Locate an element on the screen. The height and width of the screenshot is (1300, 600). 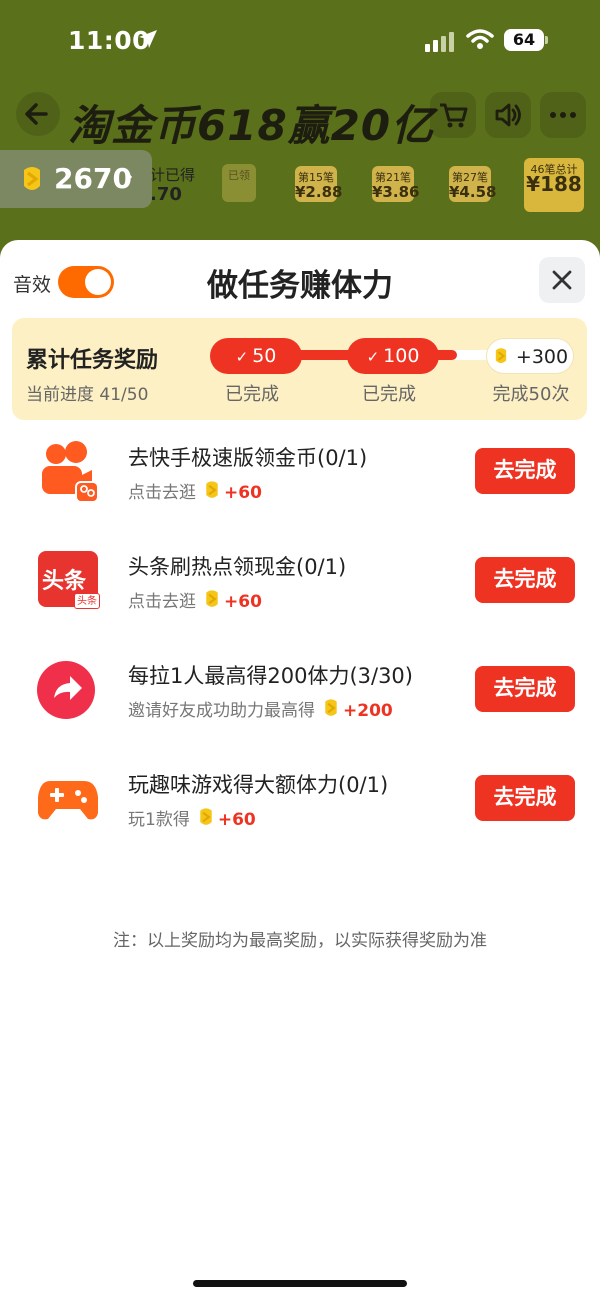
sheet-header: 音效 做任务赚体力 is located at coordinates (300, 279).